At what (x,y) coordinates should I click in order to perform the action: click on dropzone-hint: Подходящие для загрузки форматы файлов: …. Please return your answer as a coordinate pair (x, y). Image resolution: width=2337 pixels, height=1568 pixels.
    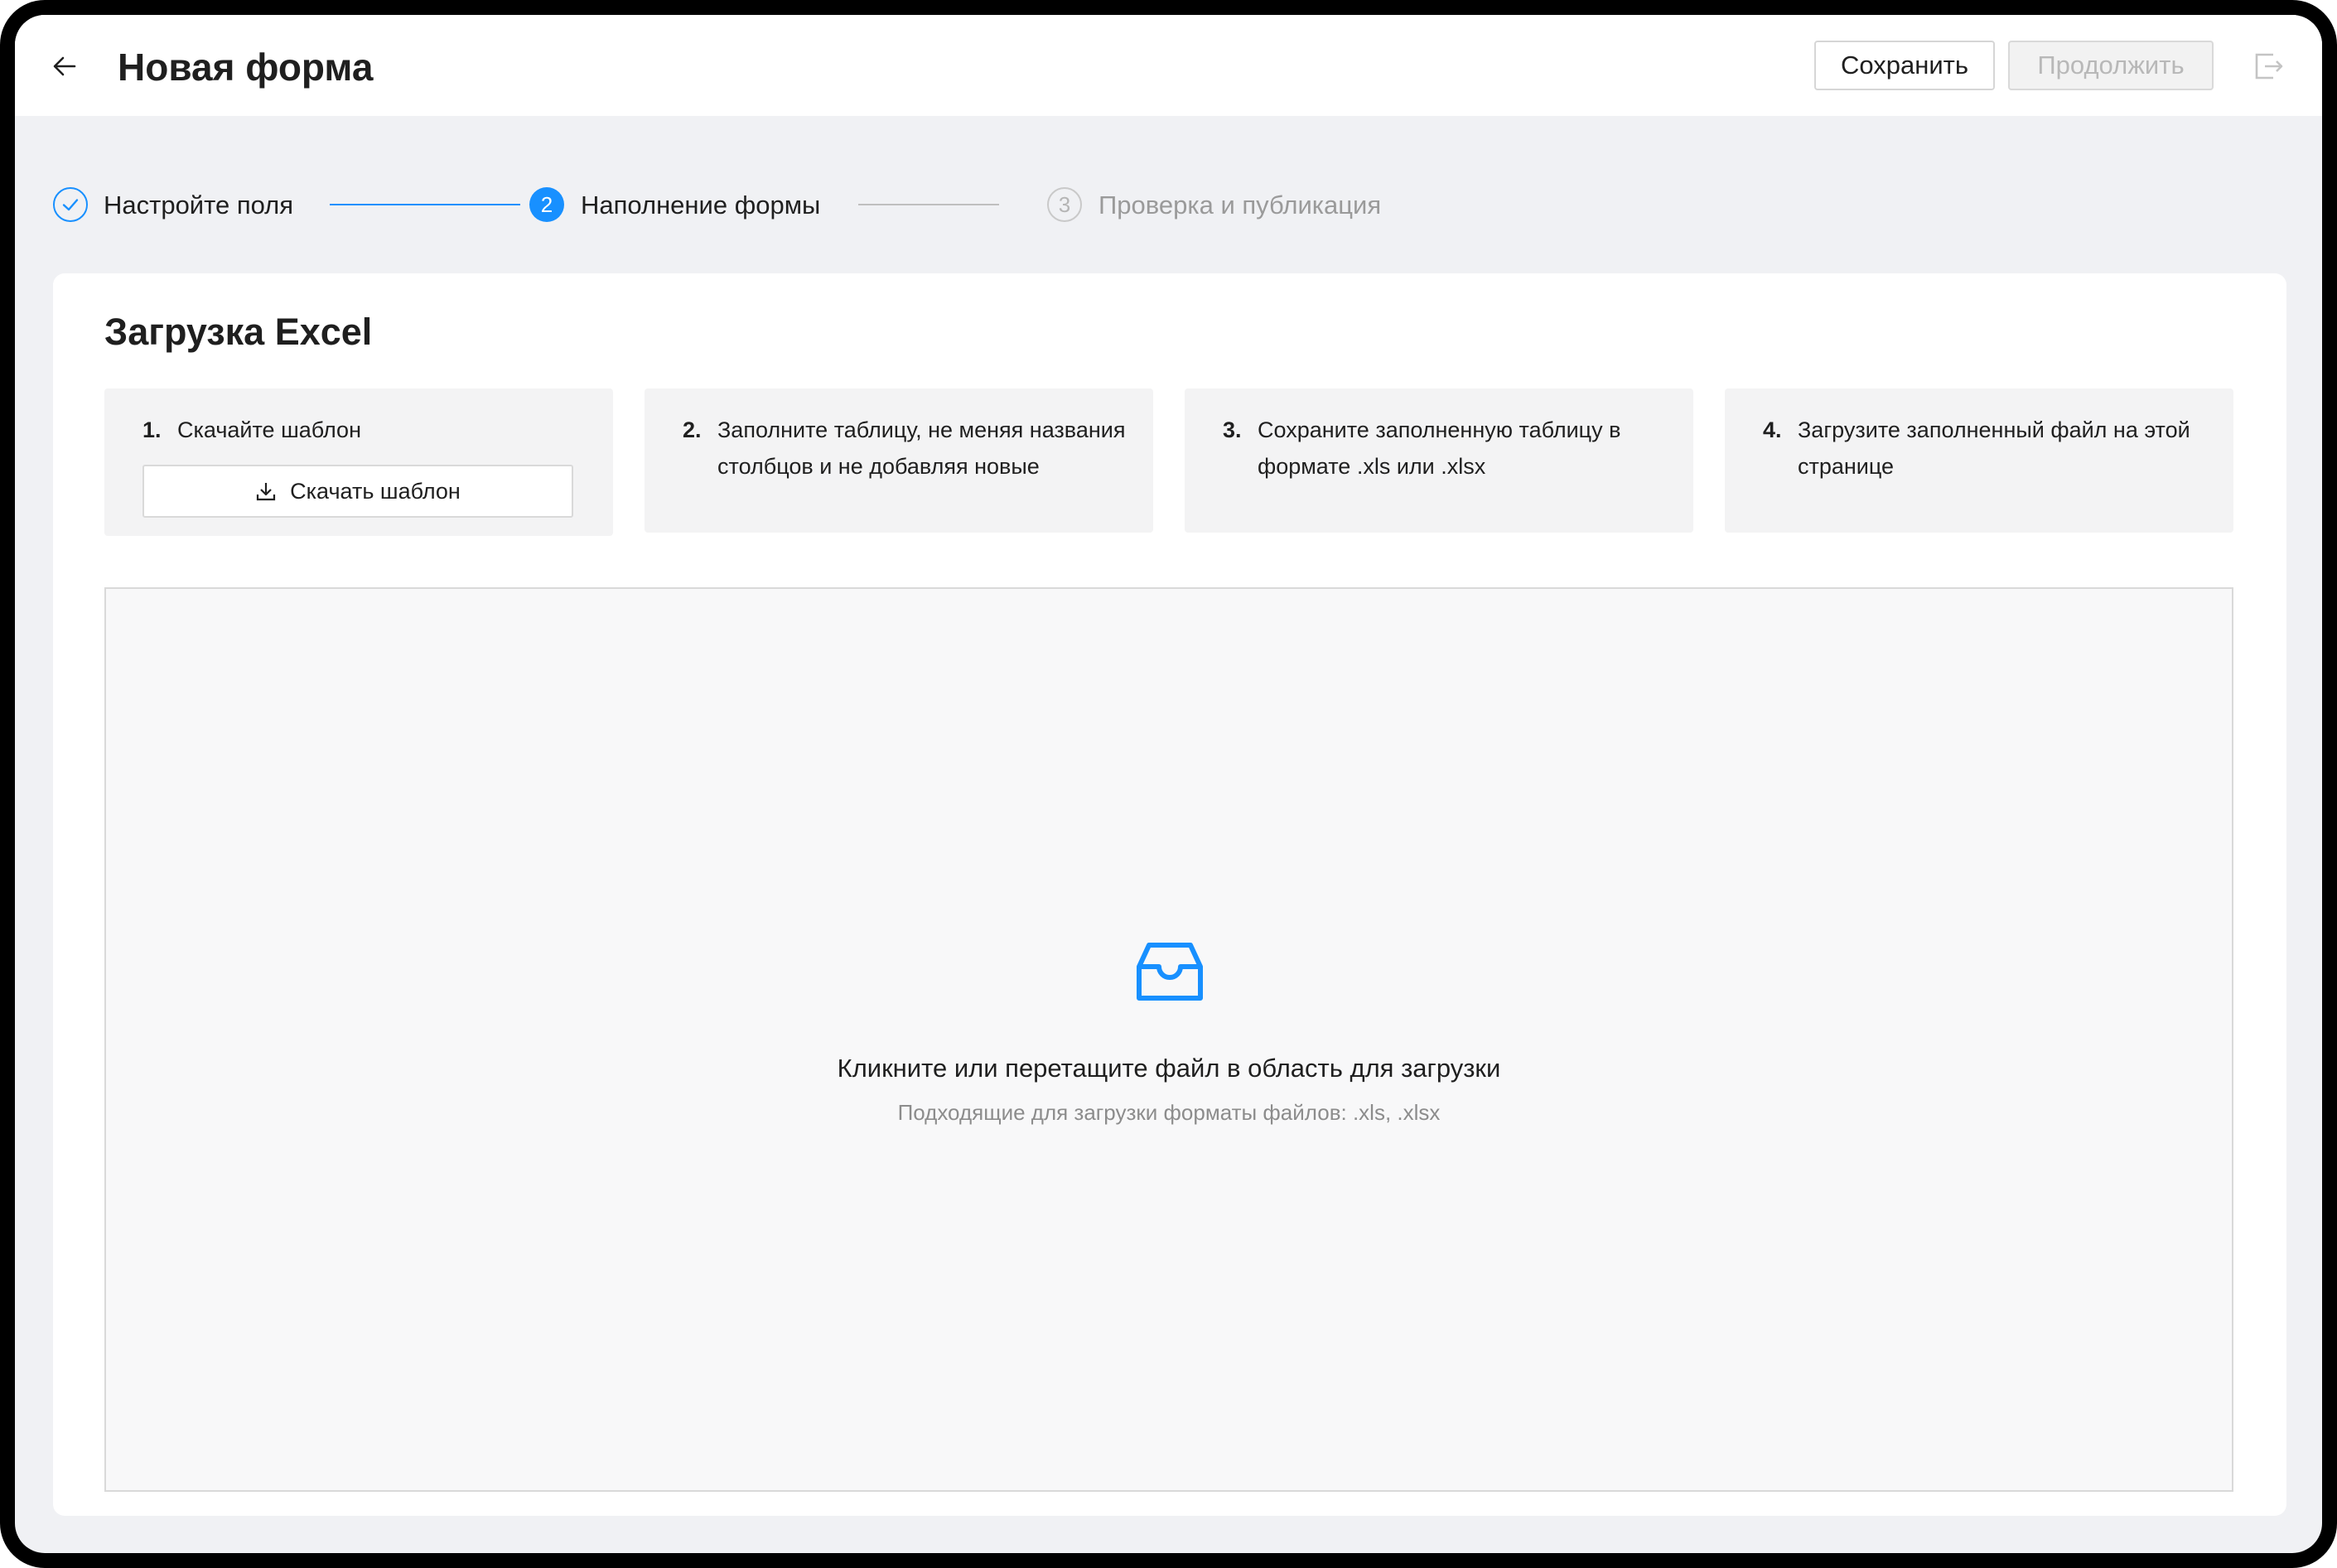
    Looking at the image, I should click on (1169, 1112).